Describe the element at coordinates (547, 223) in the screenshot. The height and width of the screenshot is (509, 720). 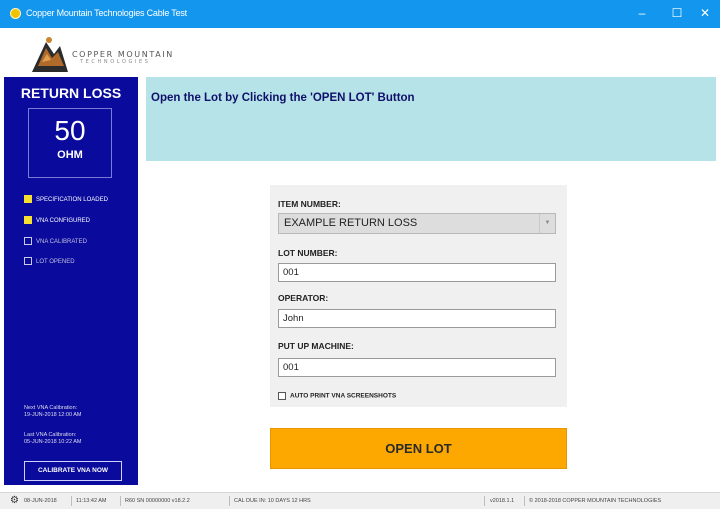
I see `chevron-down-icon: ▼` at that location.